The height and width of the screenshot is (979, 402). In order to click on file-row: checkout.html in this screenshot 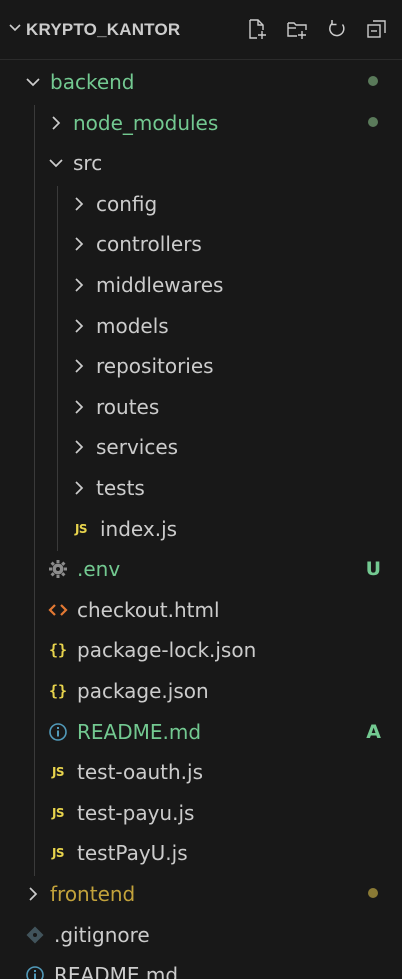, I will do `click(201, 610)`.